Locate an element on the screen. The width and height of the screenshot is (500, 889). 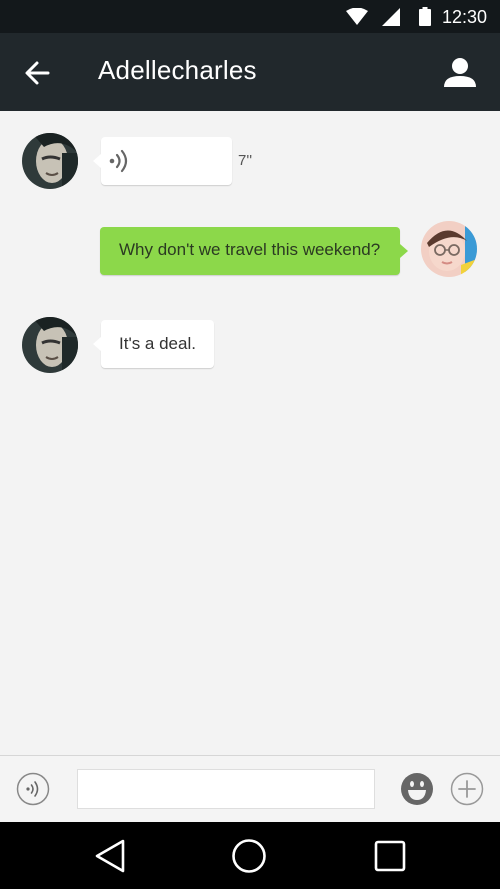
conversation-title: Adellecharles is located at coordinates (177, 70).